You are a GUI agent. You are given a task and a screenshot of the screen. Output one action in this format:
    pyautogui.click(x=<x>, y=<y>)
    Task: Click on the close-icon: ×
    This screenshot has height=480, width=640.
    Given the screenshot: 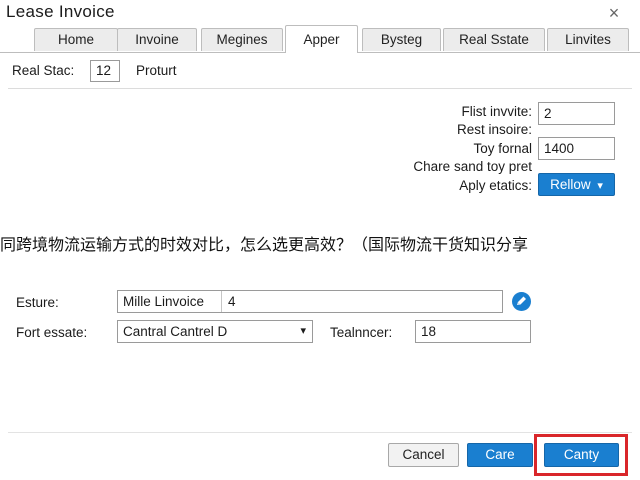 What is the action you would take?
    pyautogui.click(x=614, y=13)
    